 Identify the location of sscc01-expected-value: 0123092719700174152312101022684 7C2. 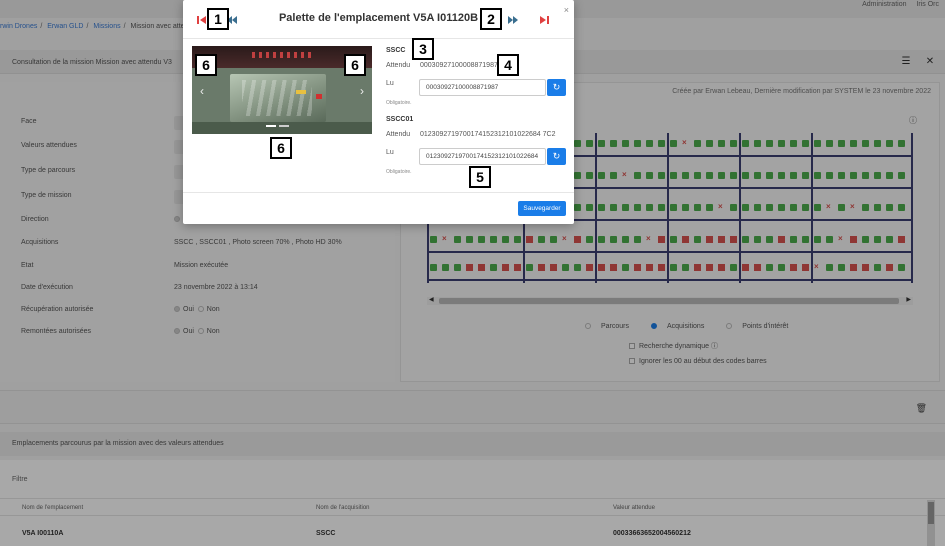
(488, 134).